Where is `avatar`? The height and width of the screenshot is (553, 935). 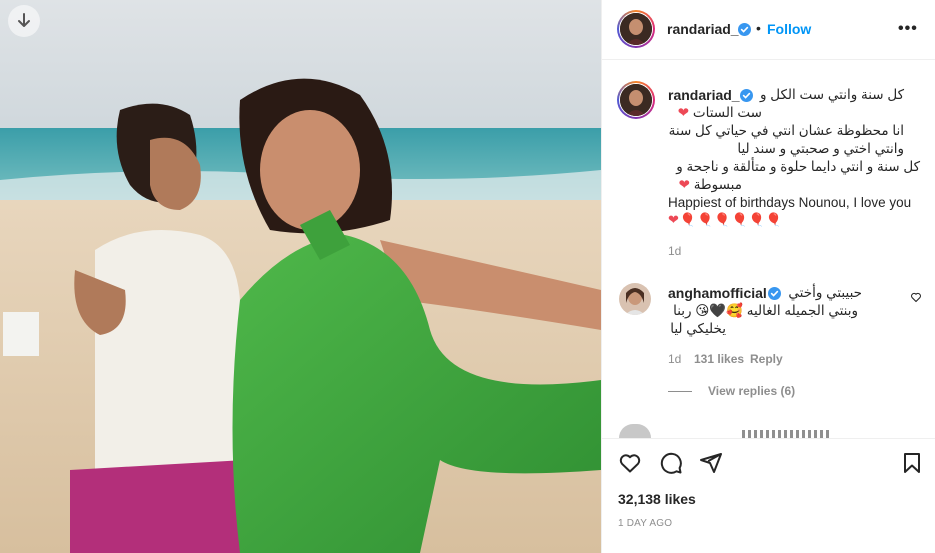 avatar is located at coordinates (636, 29).